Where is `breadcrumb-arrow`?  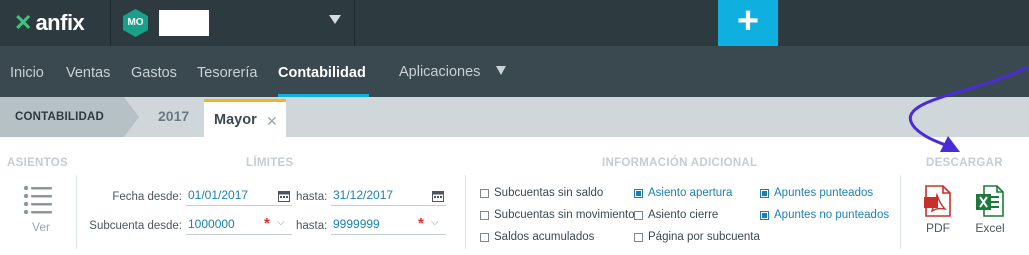 breadcrumb-arrow is located at coordinates (131, 117).